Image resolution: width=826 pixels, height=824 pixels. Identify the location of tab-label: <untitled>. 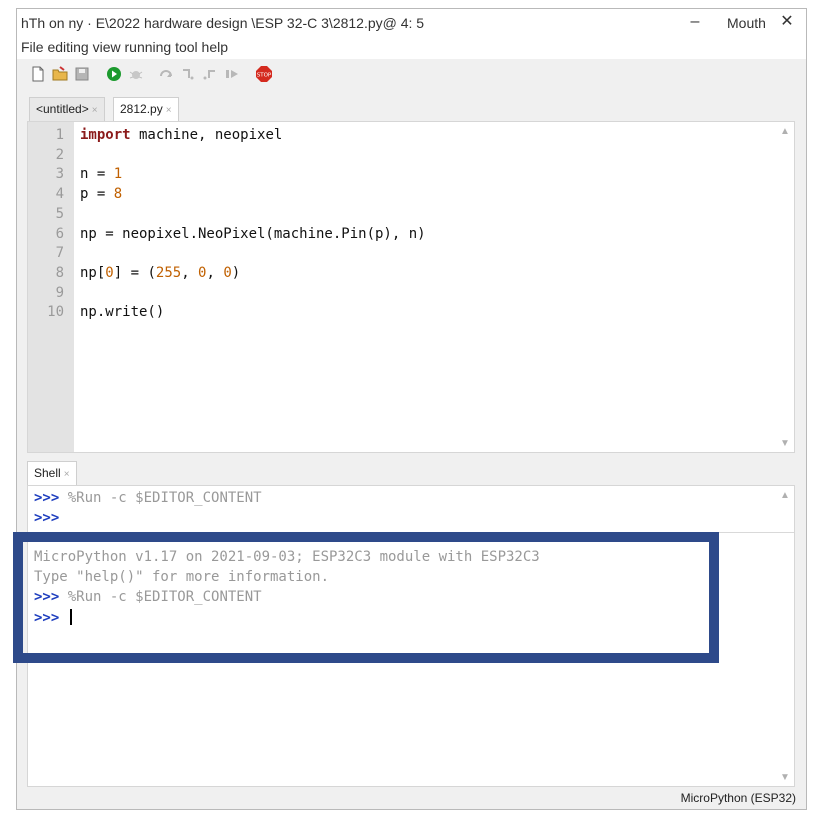
(62, 109).